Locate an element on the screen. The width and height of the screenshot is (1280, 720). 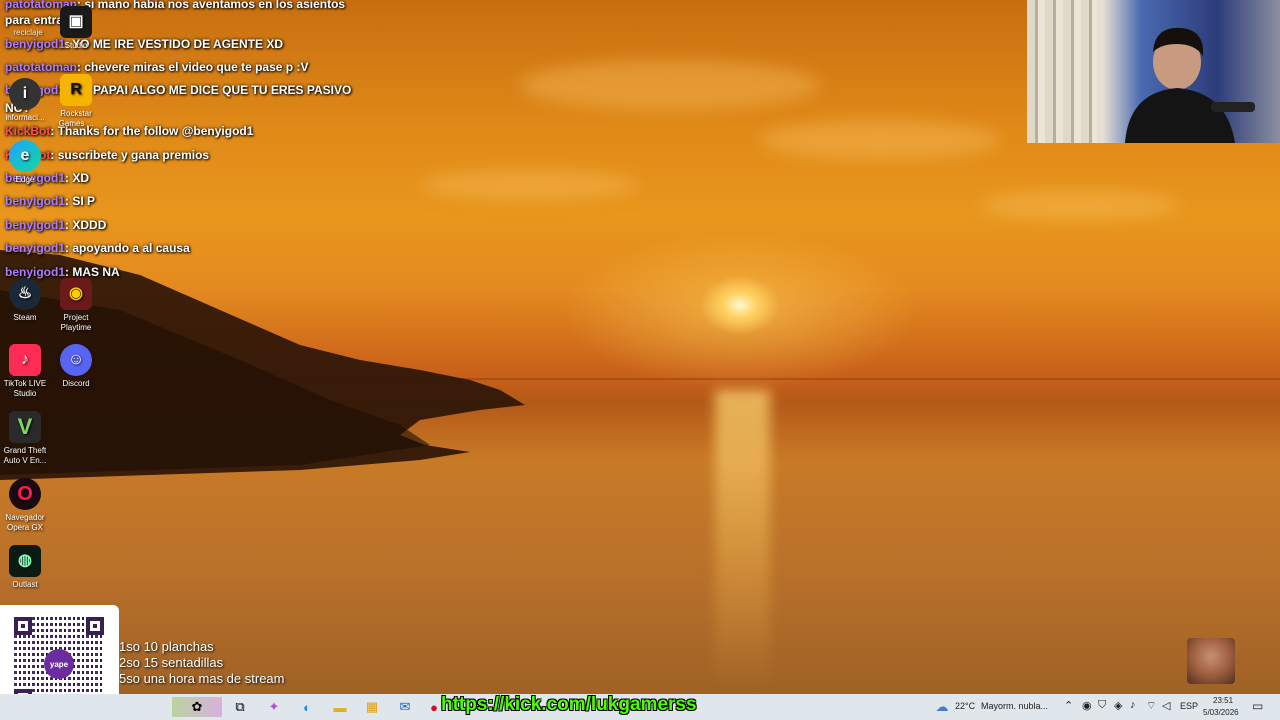
desktop-icon-outlast: ◍ Outlast is located at coordinates (26, 567).